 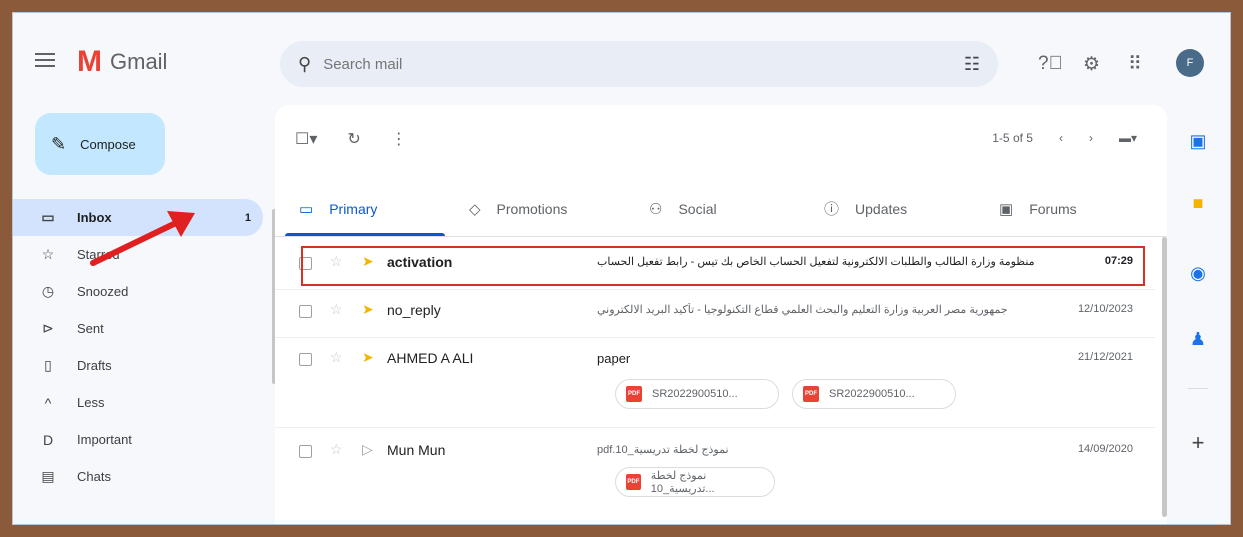 I want to click on search-options-icon: ☷, so click(x=972, y=64).